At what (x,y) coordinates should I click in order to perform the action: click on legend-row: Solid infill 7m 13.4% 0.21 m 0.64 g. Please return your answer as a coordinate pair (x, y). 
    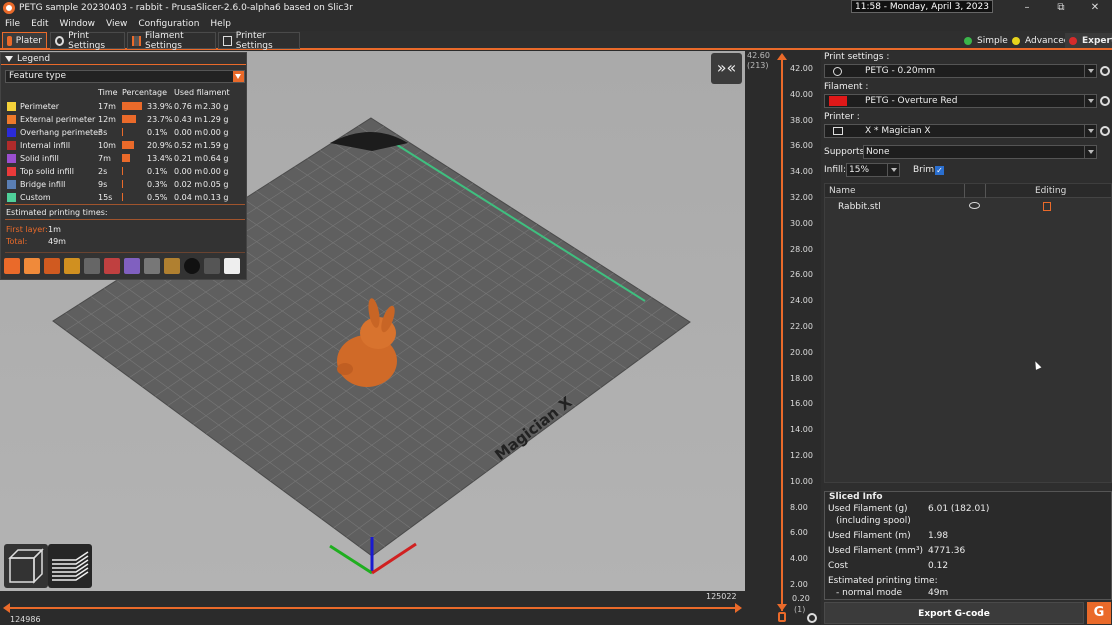
    Looking at the image, I should click on (124, 159).